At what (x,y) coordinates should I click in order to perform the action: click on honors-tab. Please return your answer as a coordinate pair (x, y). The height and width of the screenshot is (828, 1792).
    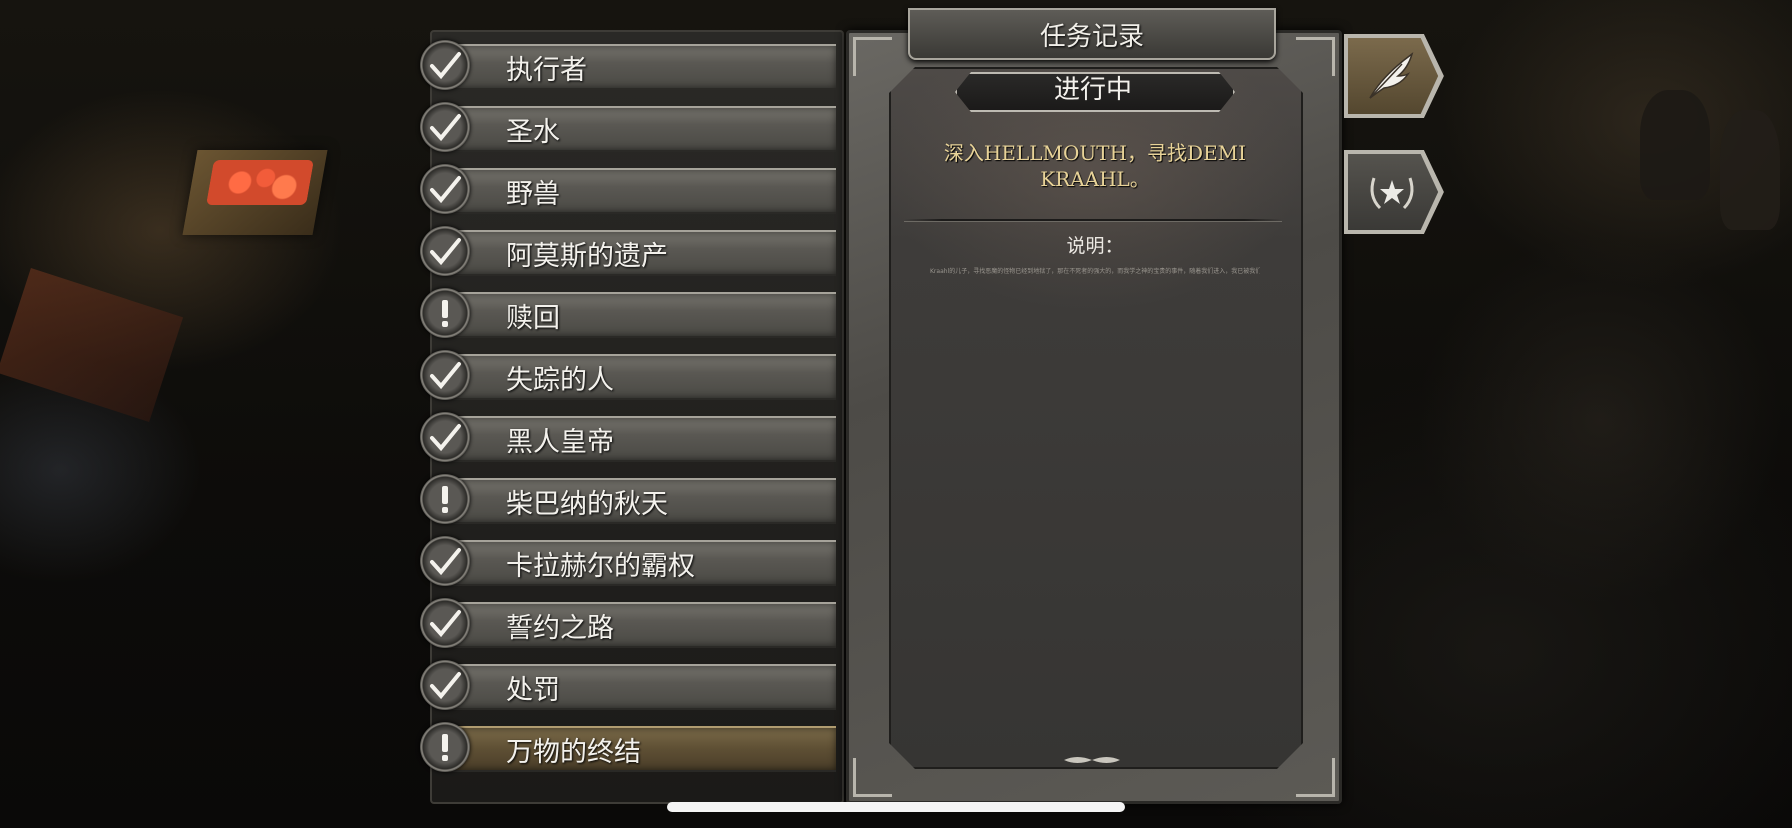
    Looking at the image, I should click on (1394, 192).